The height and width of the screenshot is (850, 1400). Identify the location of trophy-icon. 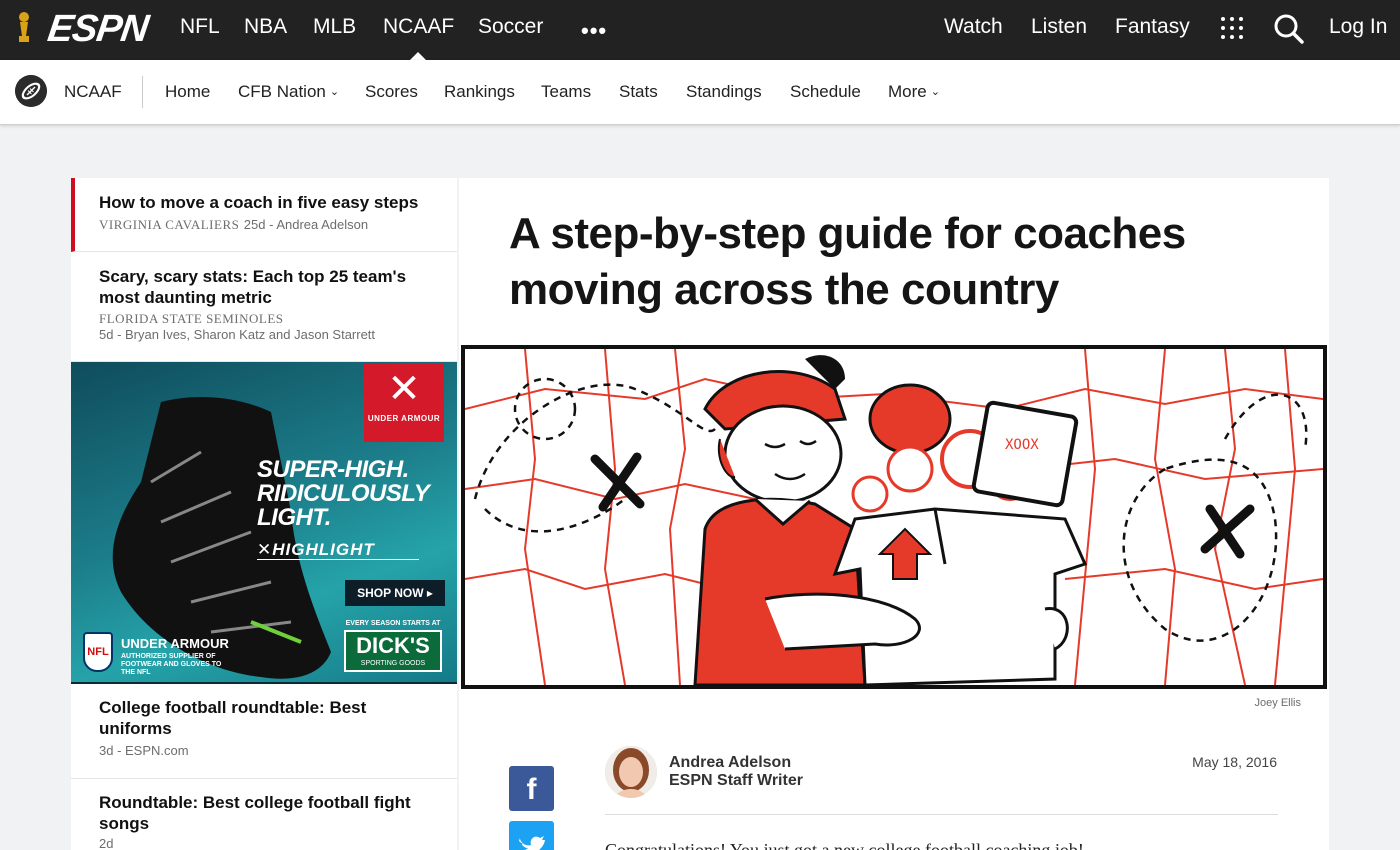
(24, 28).